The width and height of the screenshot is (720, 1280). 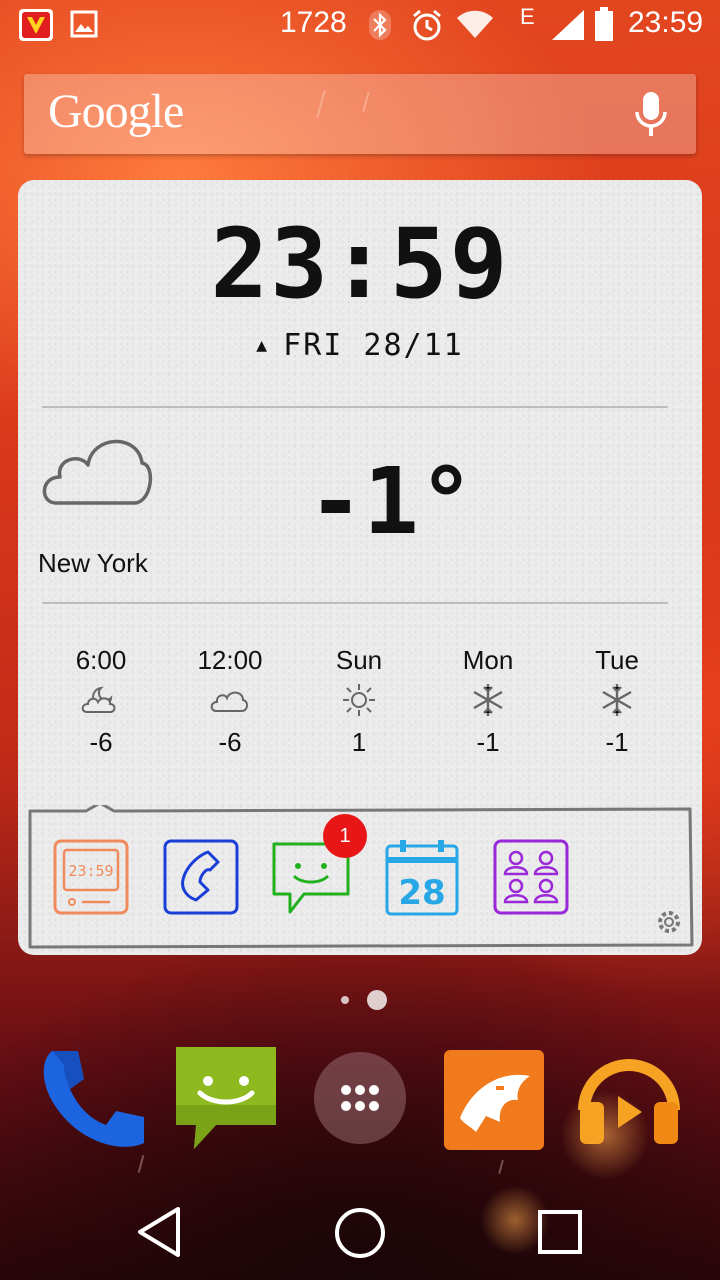 I want to click on weather-temperature: -1°, so click(x=391, y=501).